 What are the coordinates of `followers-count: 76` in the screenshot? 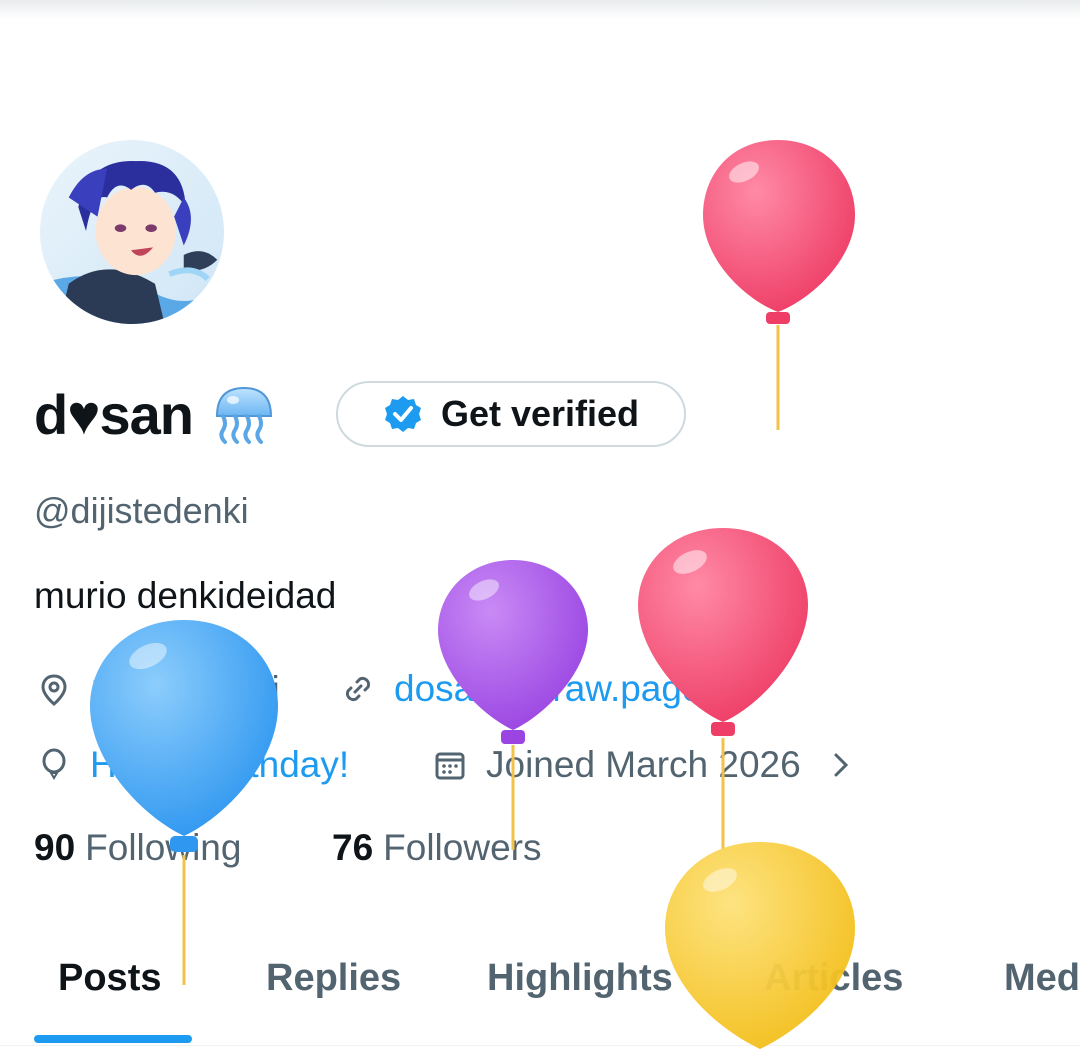 It's located at (353, 847).